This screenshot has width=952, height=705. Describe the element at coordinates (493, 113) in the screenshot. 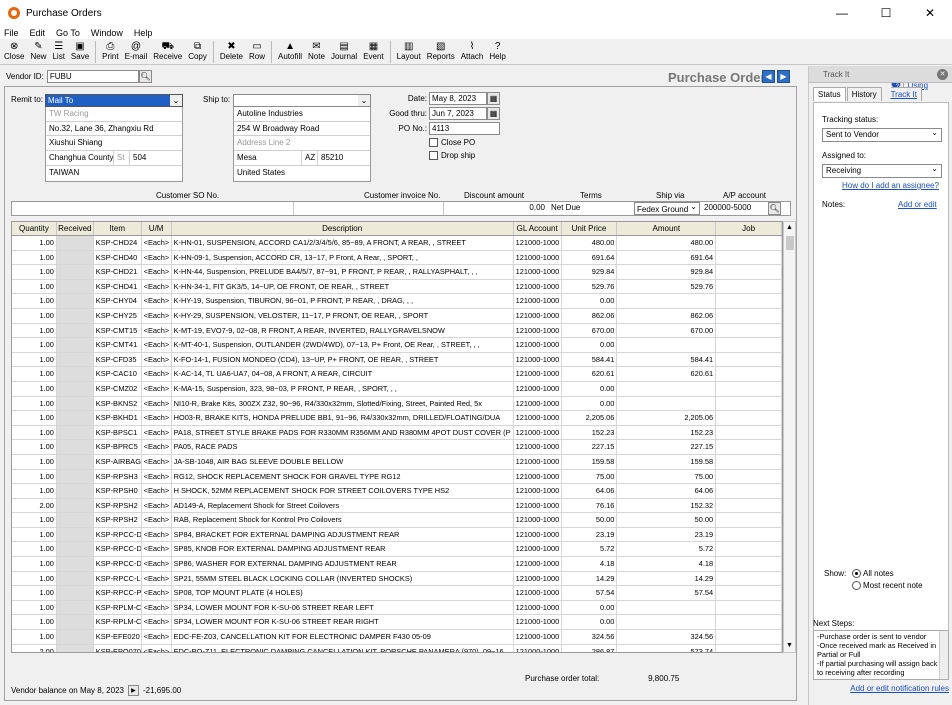

I see `calendar-icon: ▦` at that location.